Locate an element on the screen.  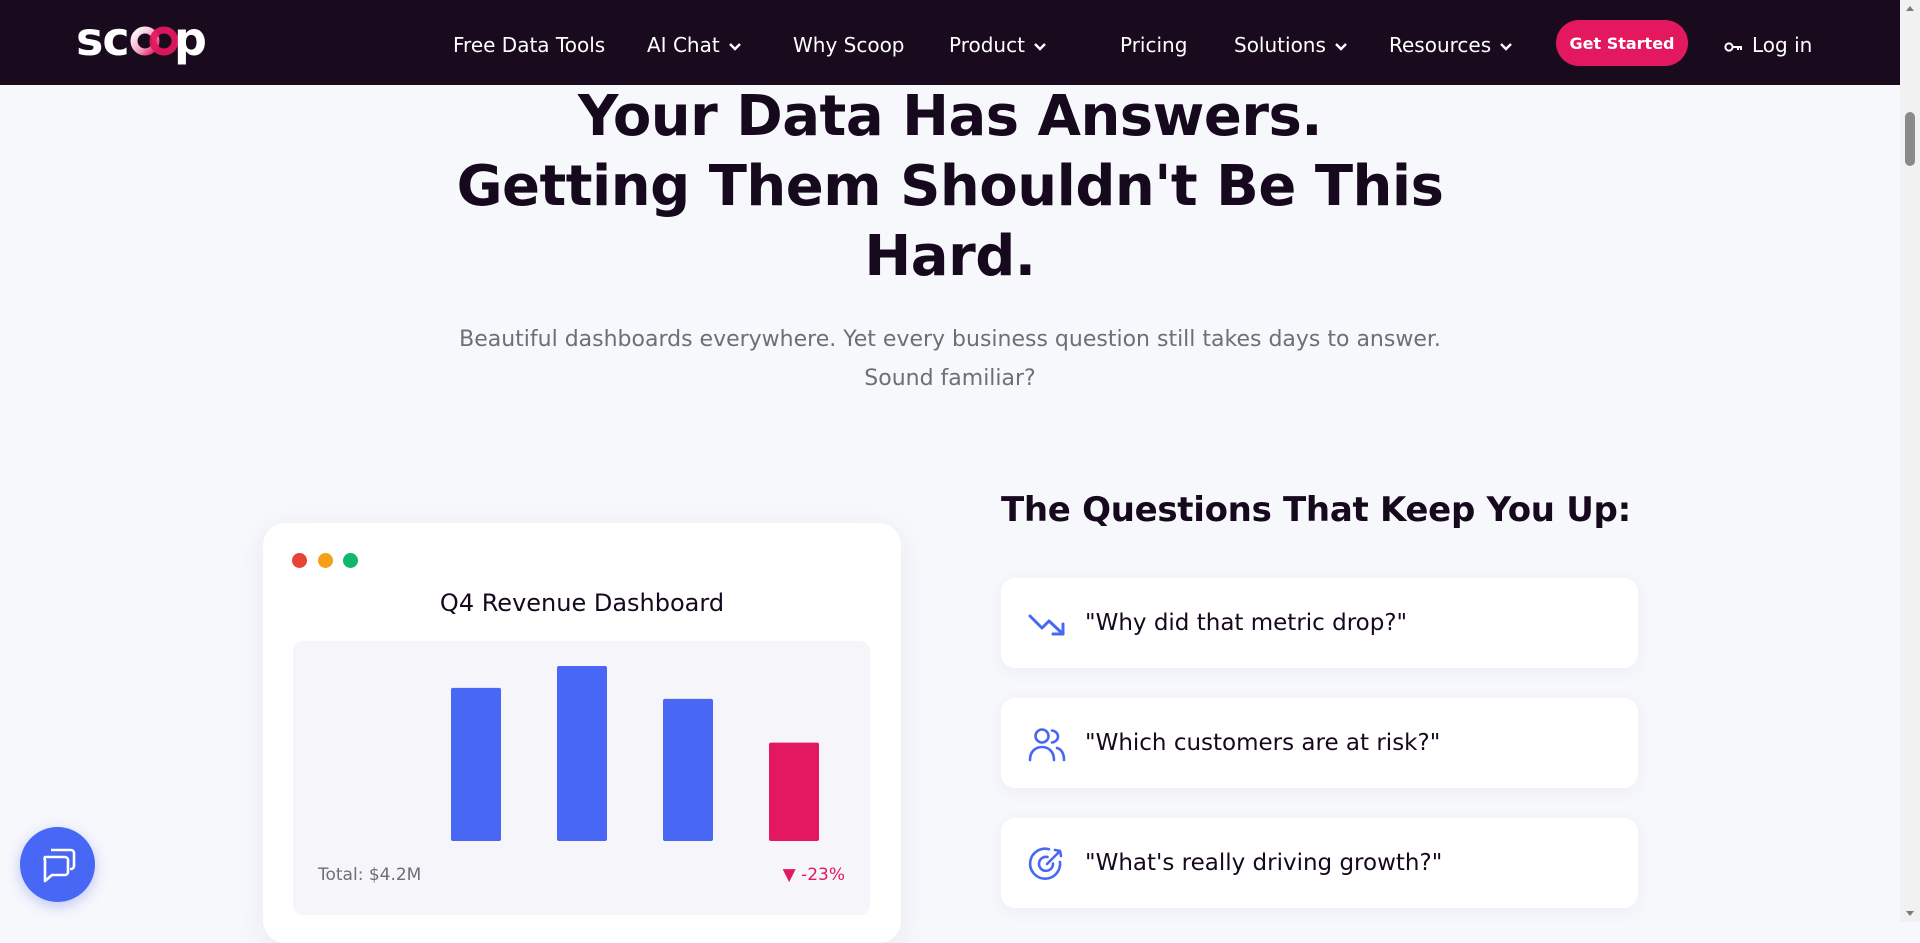
trend-down-icon is located at coordinates (1046, 625).